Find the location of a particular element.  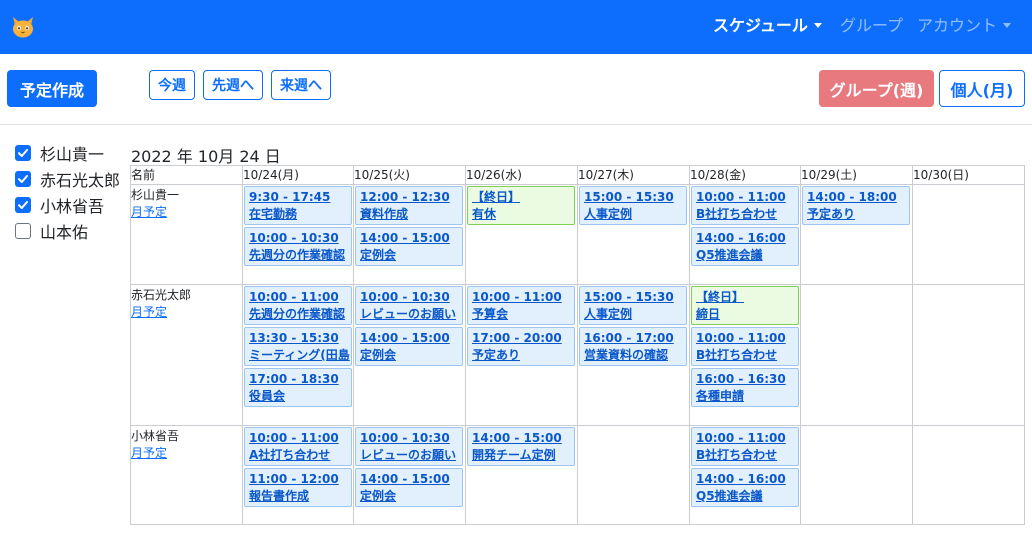

event-title: 報告書作成 is located at coordinates (300, 496).